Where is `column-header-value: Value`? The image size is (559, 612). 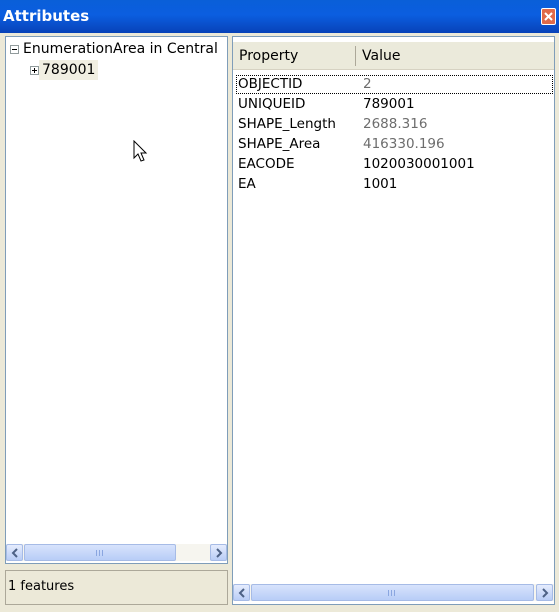 column-header-value: Value is located at coordinates (455, 56).